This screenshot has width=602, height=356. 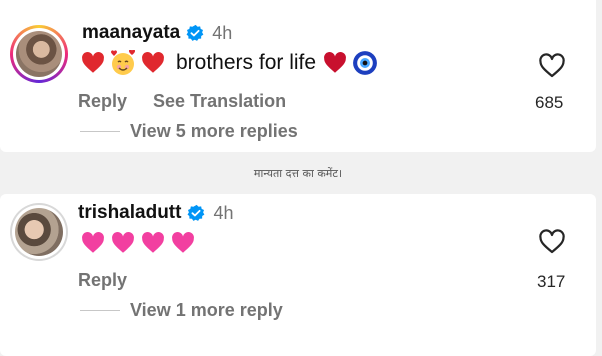 What do you see at coordinates (246, 62) in the screenshot?
I see `comment-text: brothers for life` at bounding box center [246, 62].